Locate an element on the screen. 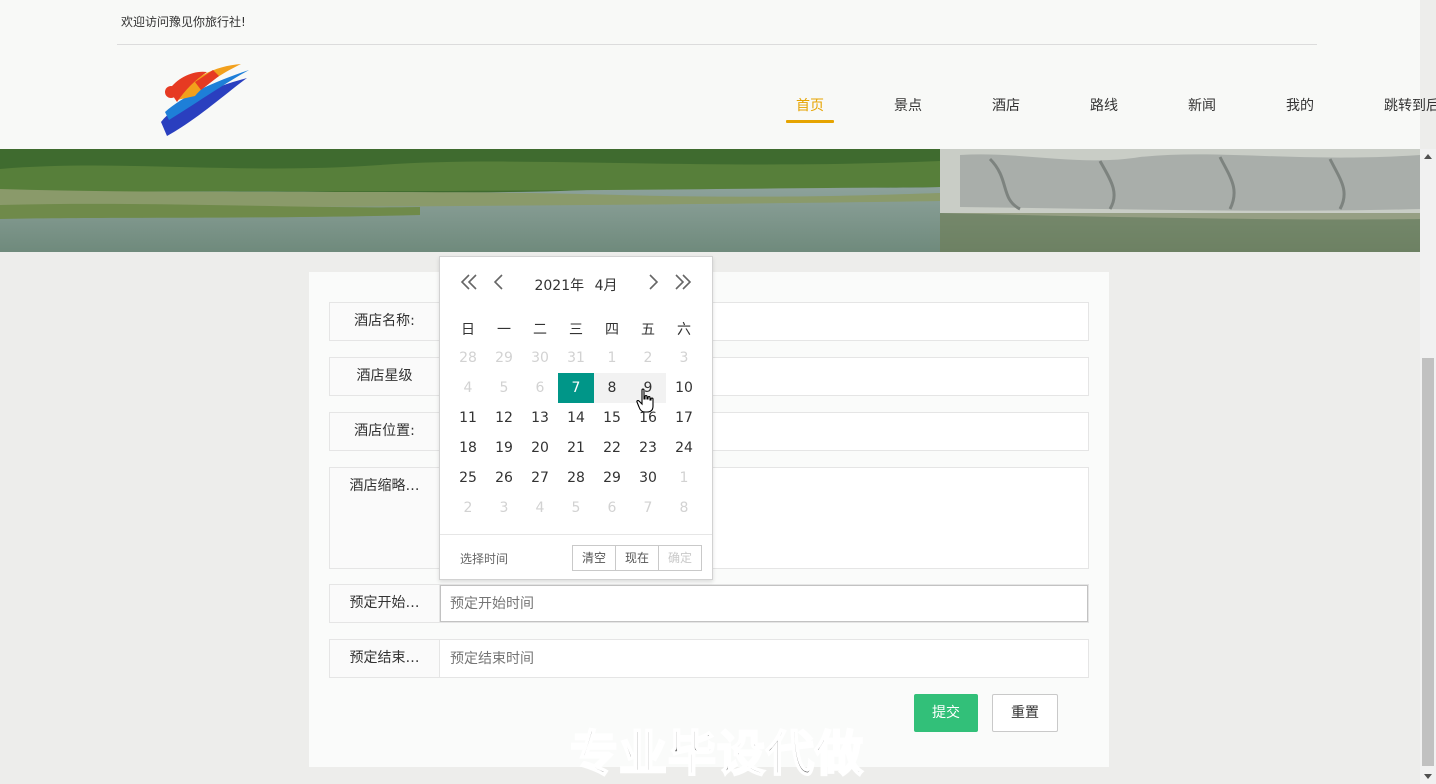 Image resolution: width=1436 pixels, height=784 pixels. calendar-day: 20 is located at coordinates (540, 448).